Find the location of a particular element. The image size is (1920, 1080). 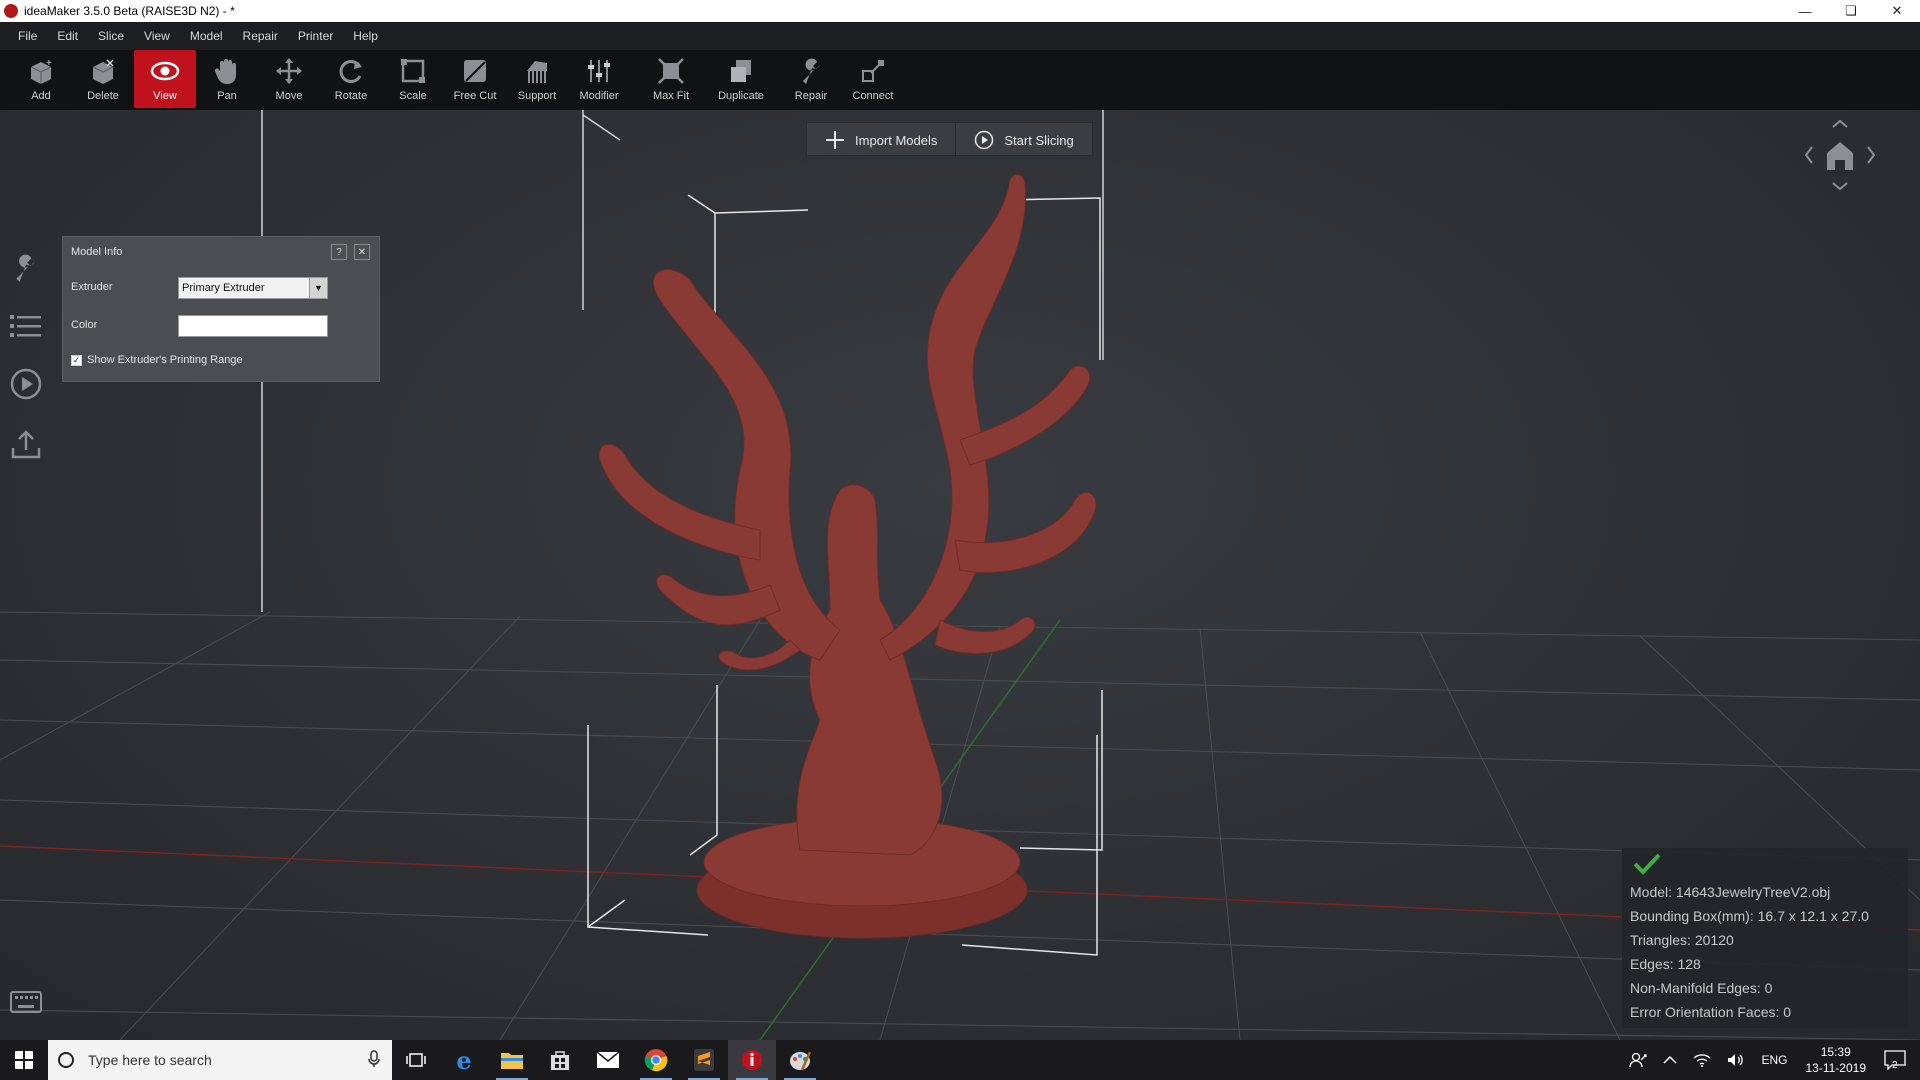

repair-button: Repair is located at coordinates (811, 79).